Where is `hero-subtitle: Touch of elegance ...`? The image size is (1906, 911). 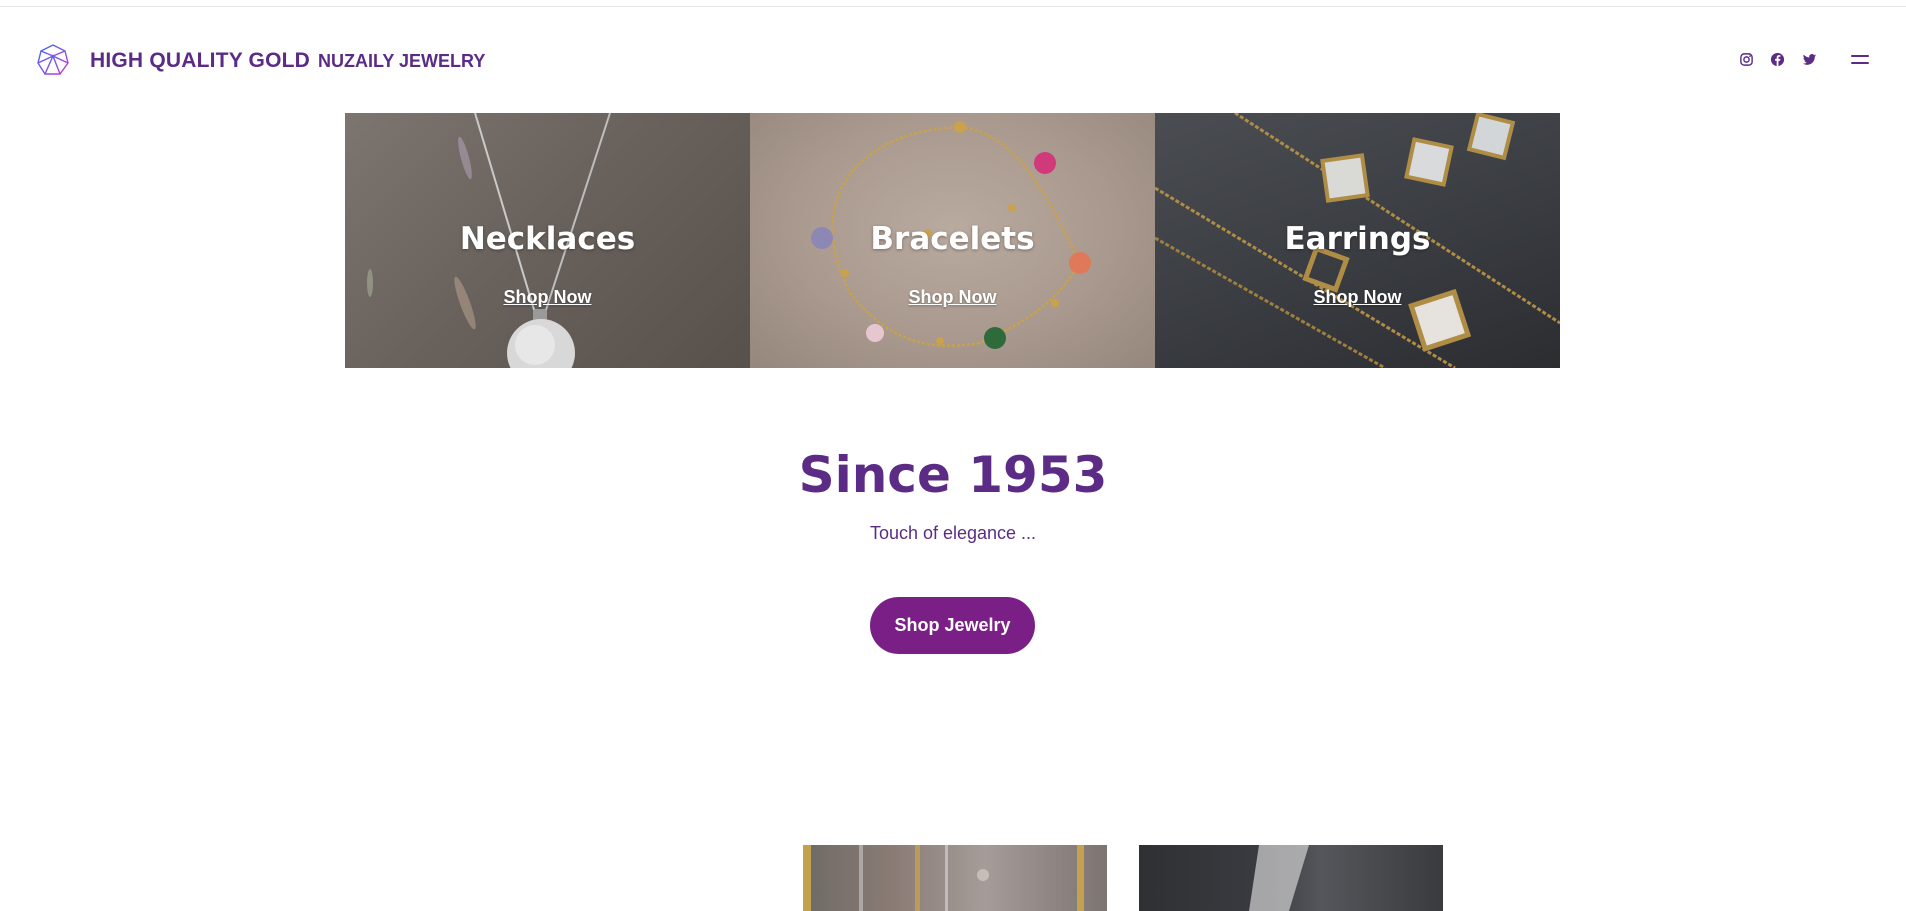 hero-subtitle: Touch of elegance ... is located at coordinates (953, 533).